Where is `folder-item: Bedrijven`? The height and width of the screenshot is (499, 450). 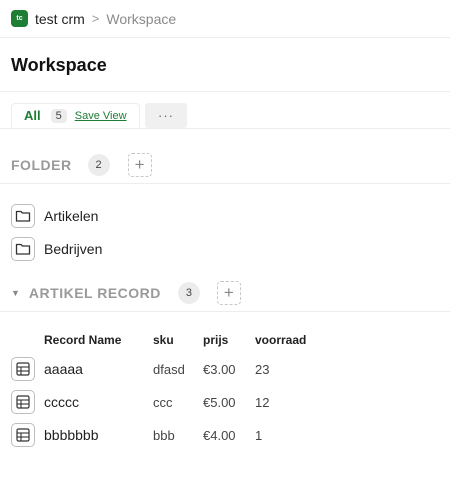 folder-item: Bedrijven is located at coordinates (56, 249).